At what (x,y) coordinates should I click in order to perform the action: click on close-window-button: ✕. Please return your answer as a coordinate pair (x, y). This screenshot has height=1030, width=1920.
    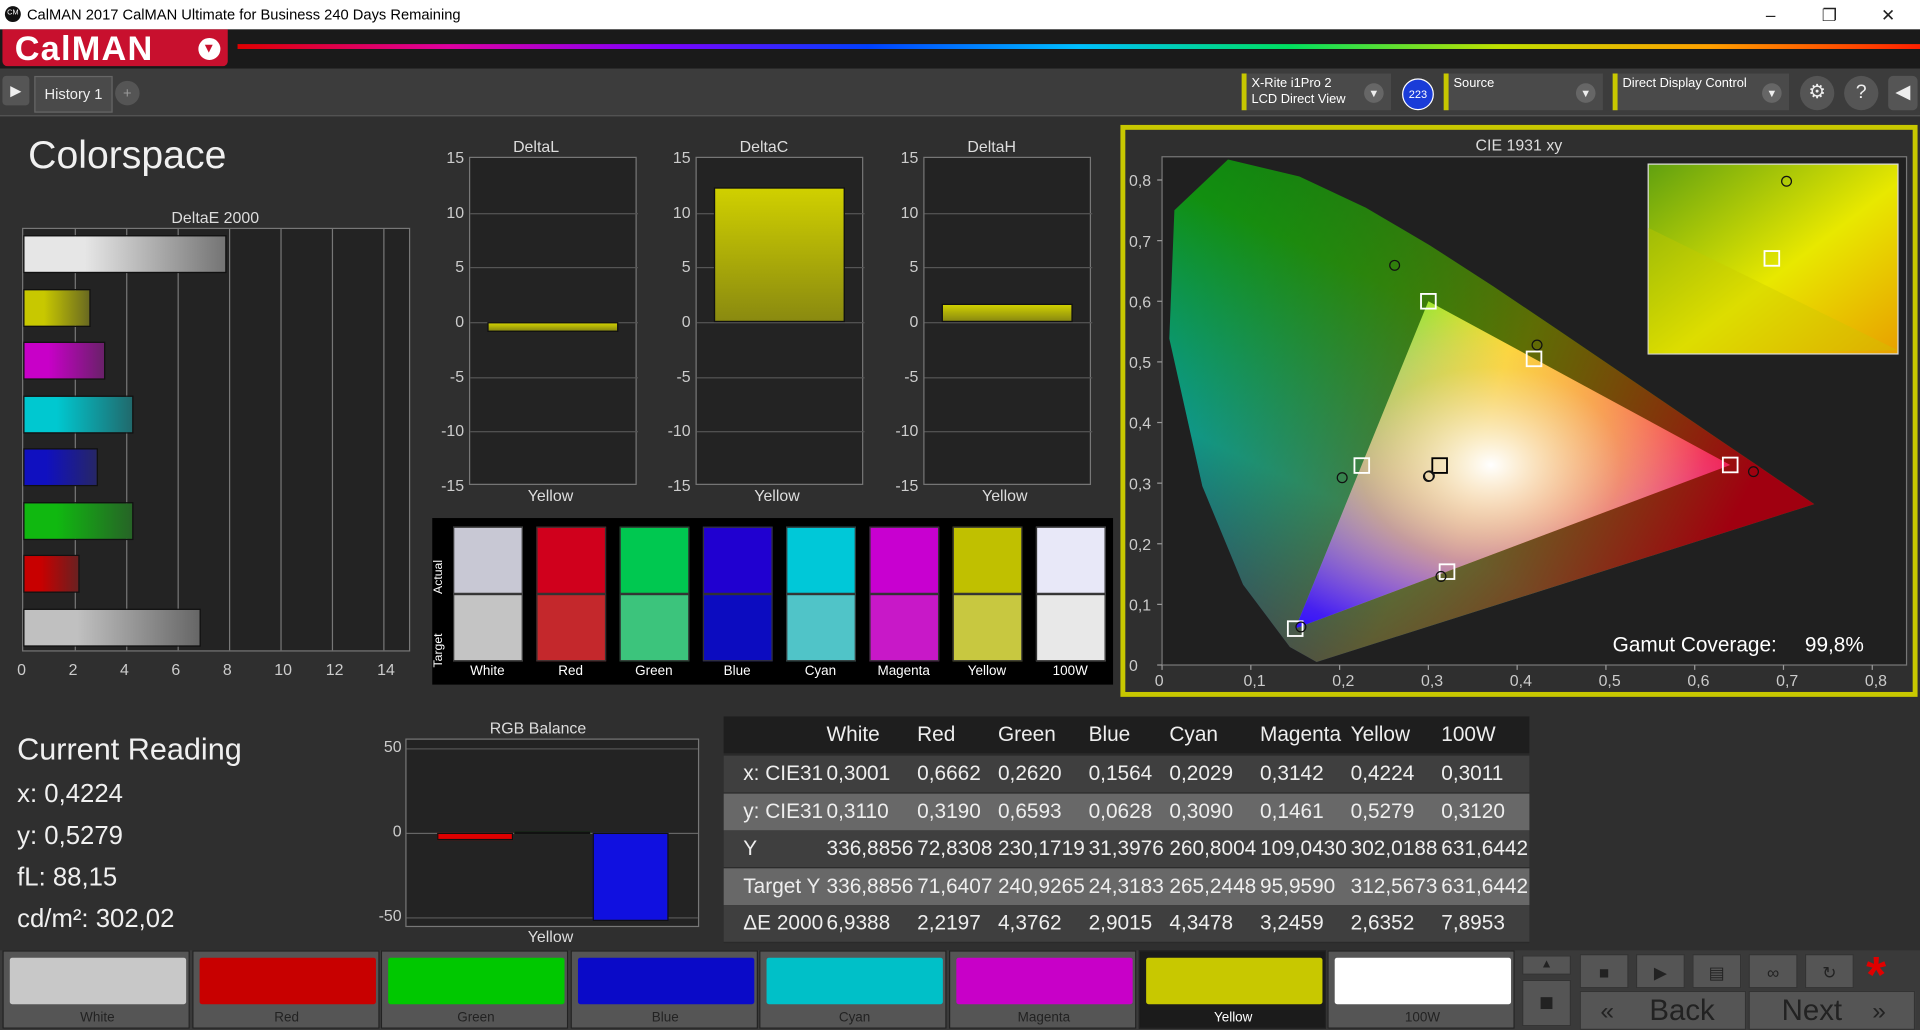
    Looking at the image, I should click on (1888, 14).